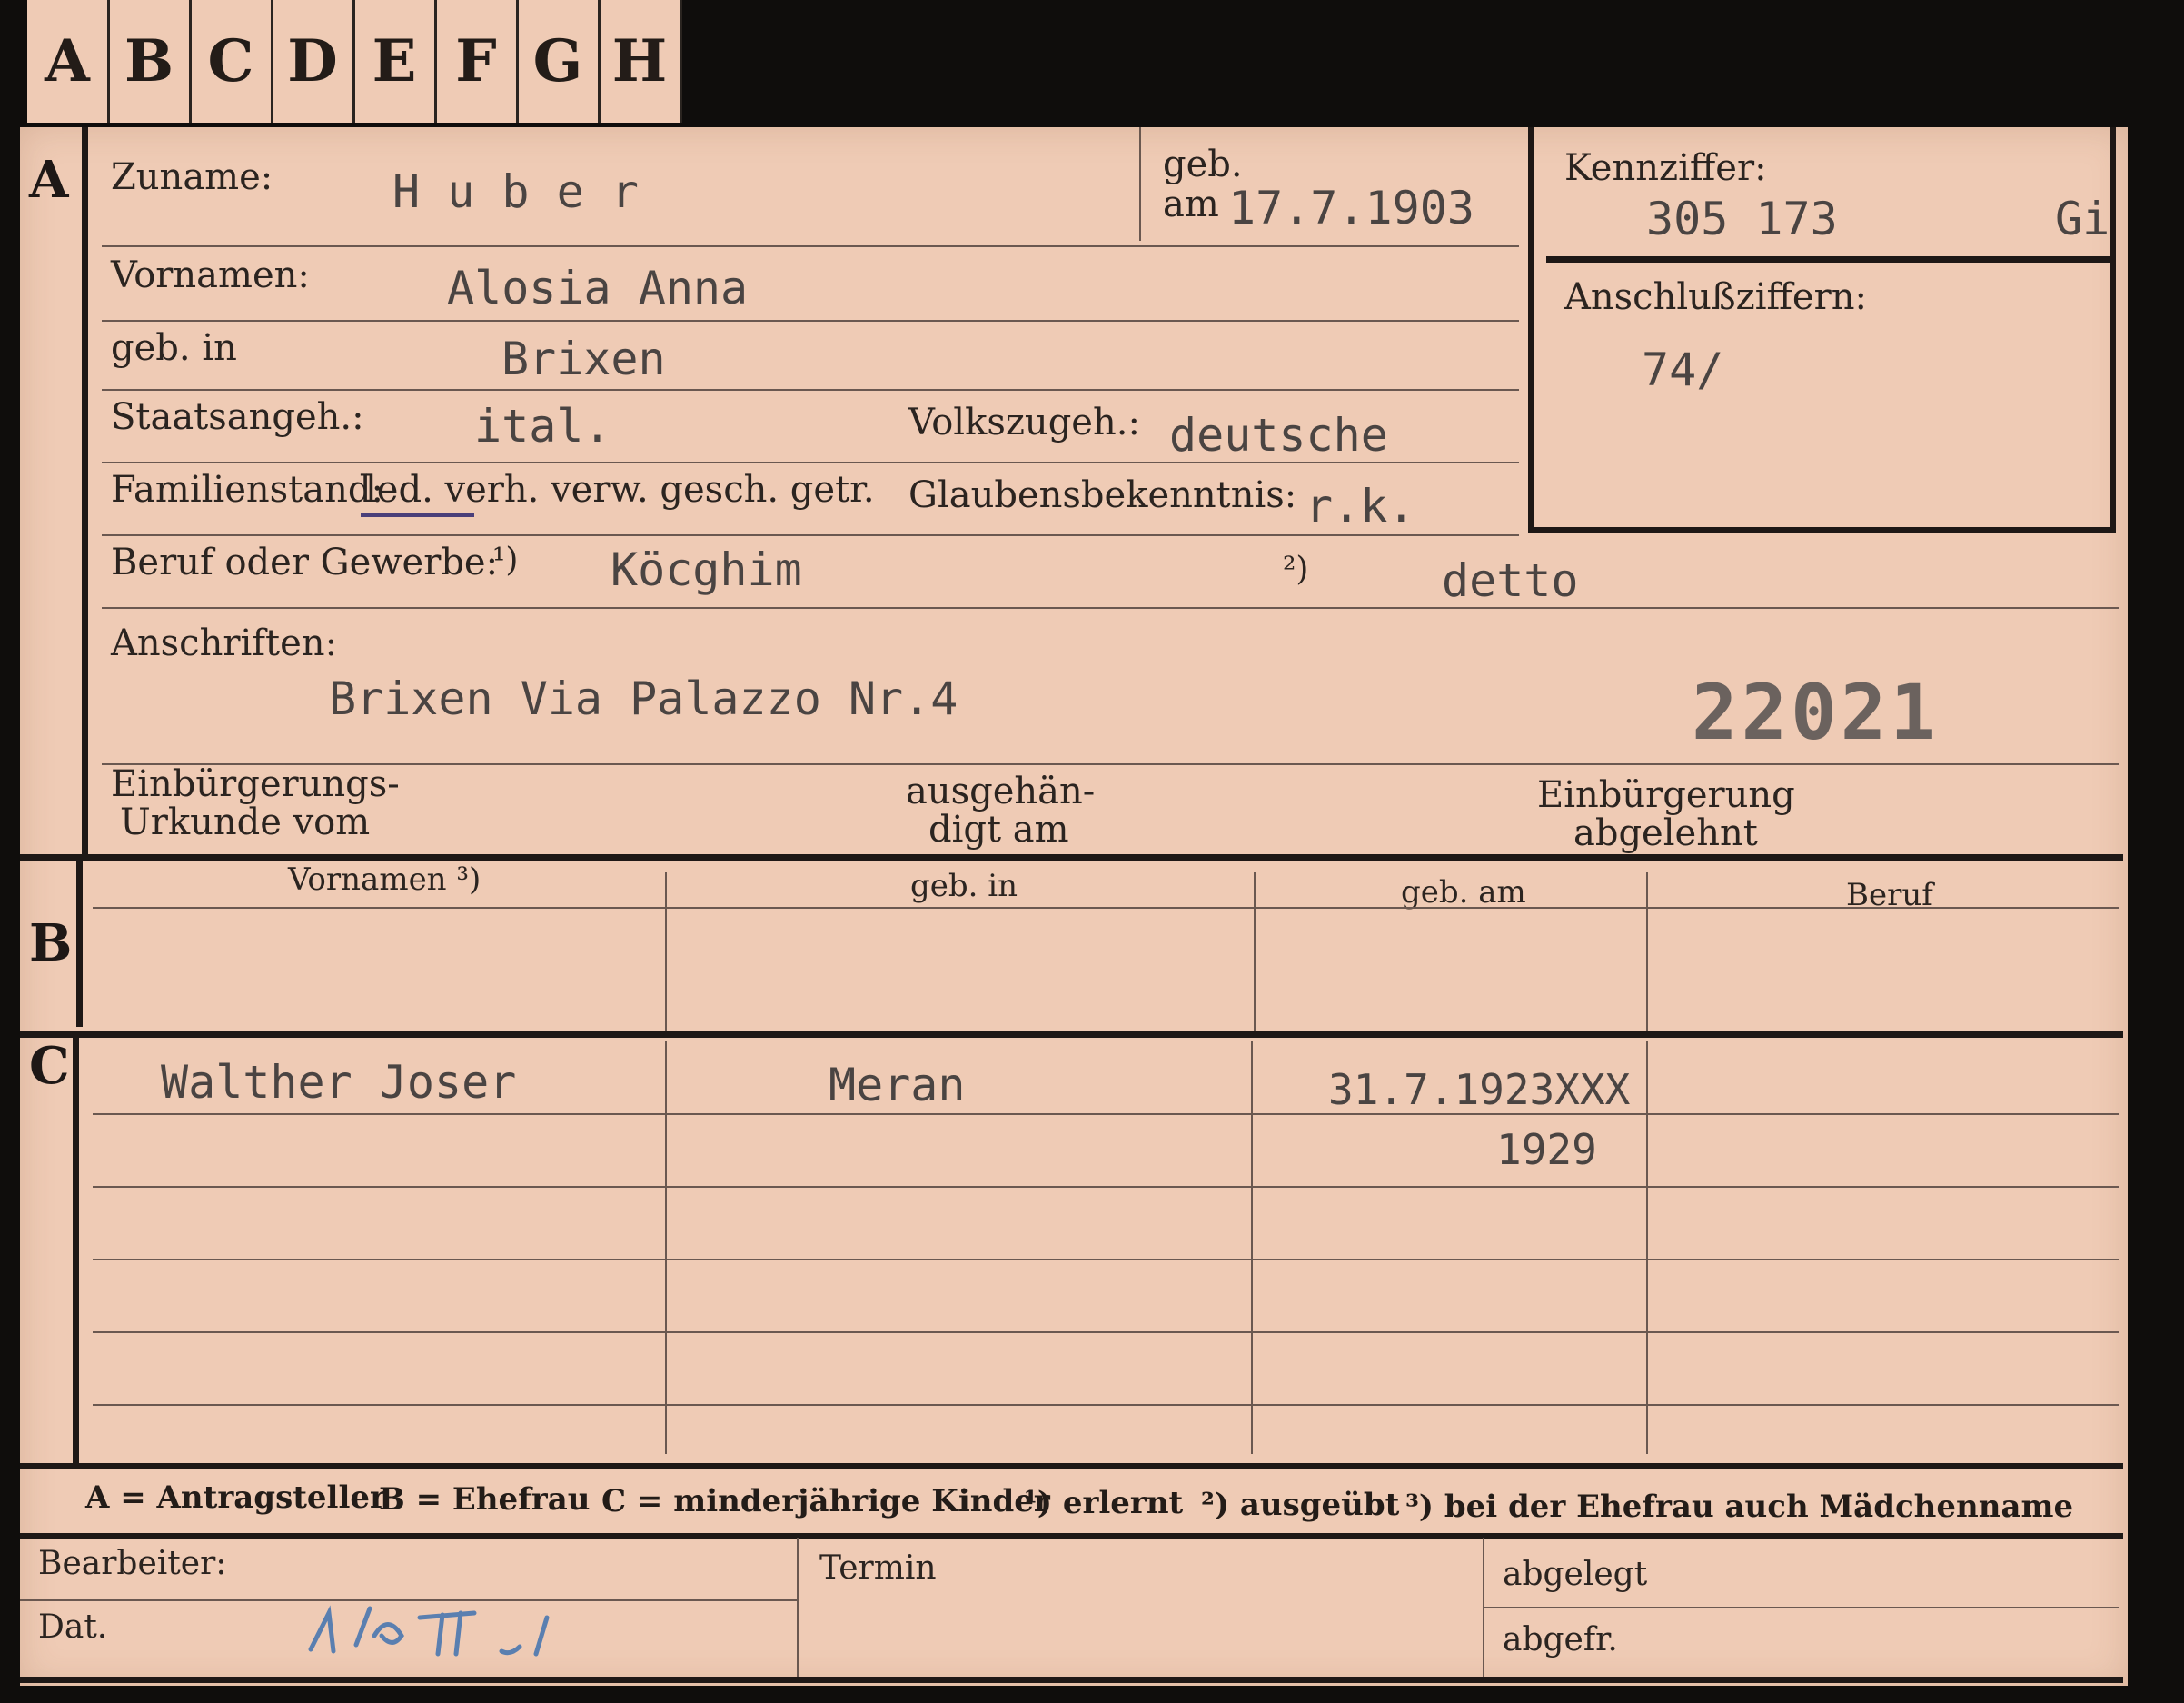  What do you see at coordinates (597, 288) in the screenshot?
I see `vornamen-value: Alosia Anna` at bounding box center [597, 288].